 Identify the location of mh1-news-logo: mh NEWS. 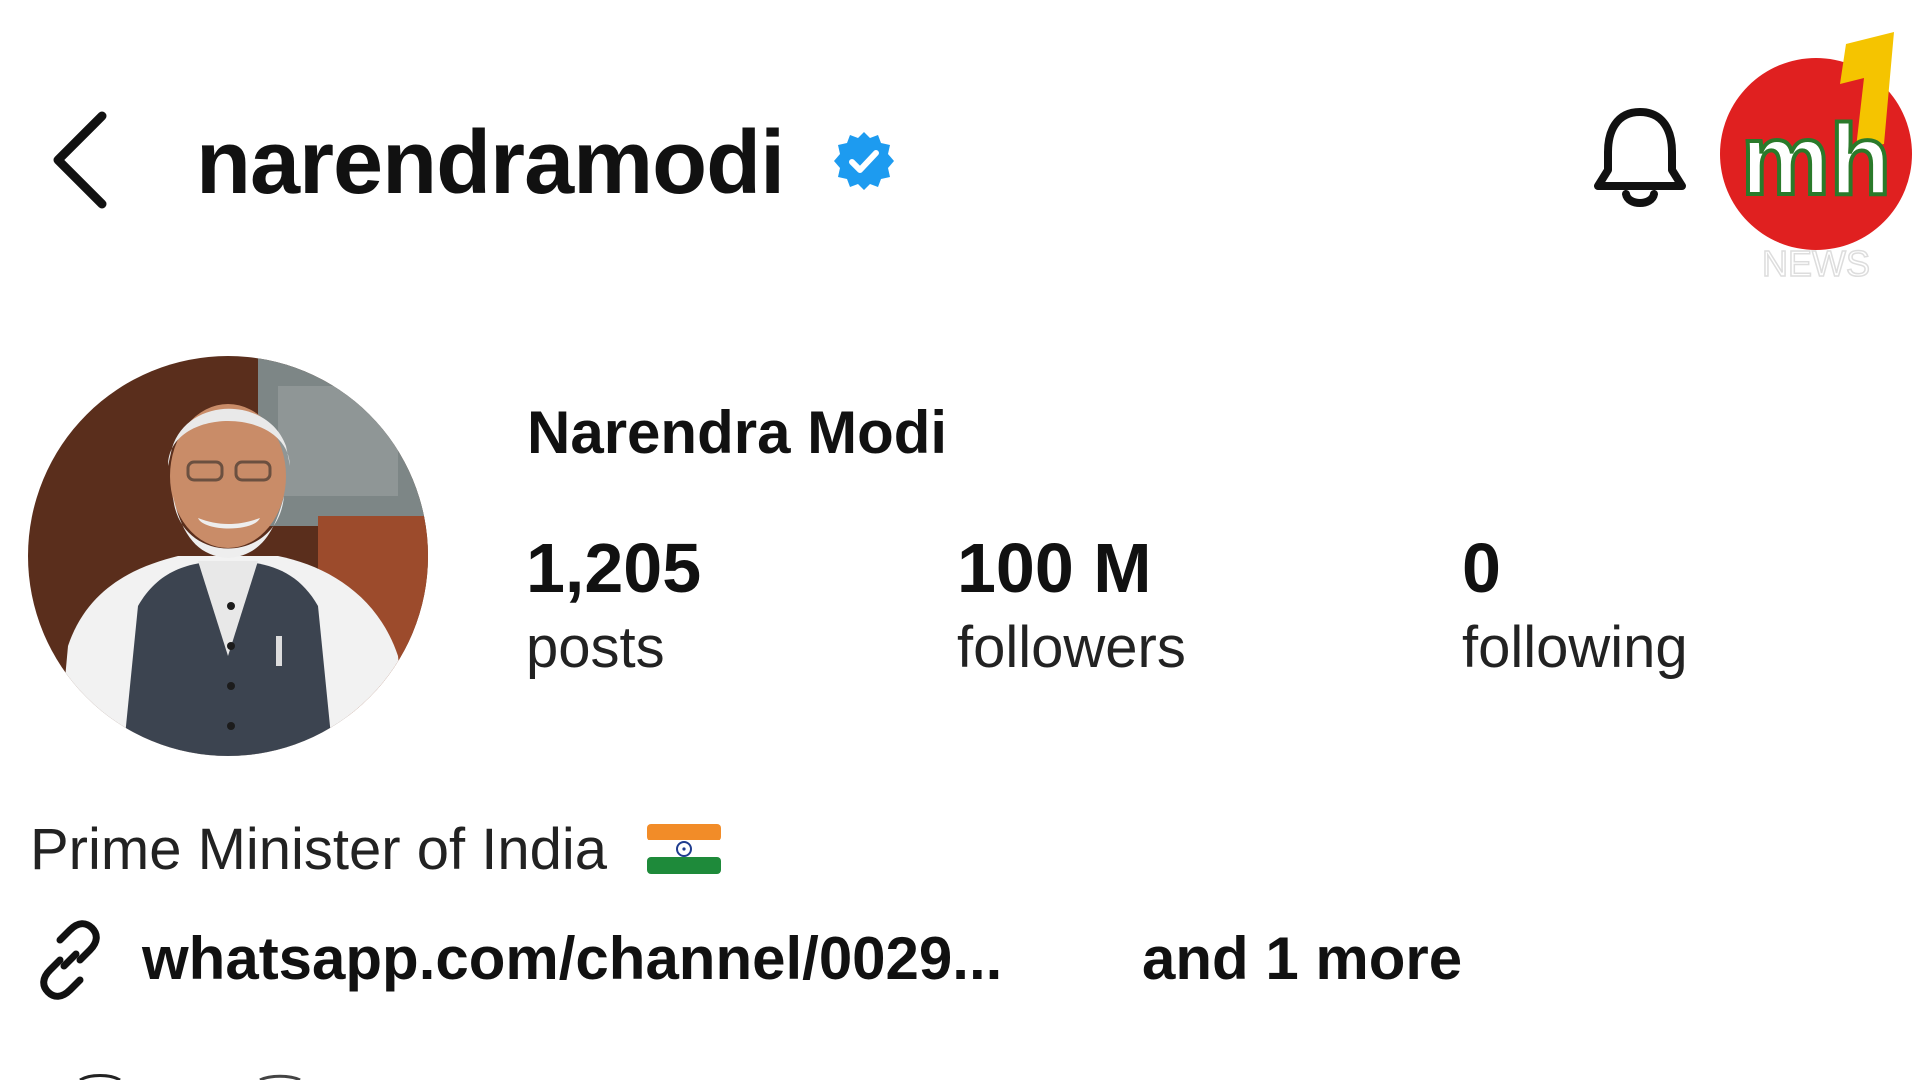
(1818, 154).